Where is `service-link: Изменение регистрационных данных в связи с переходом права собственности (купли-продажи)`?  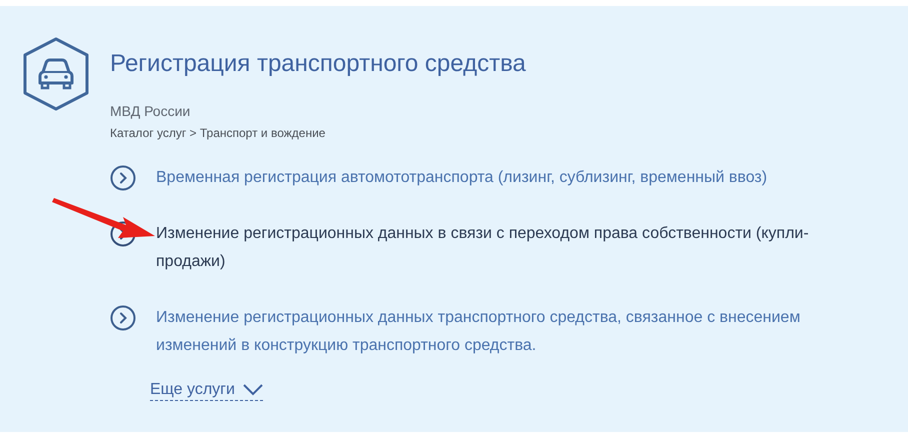 service-link: Изменение регистрационных данных в связи с переходом права собственности (купли-продажи) is located at coordinates (503, 248).